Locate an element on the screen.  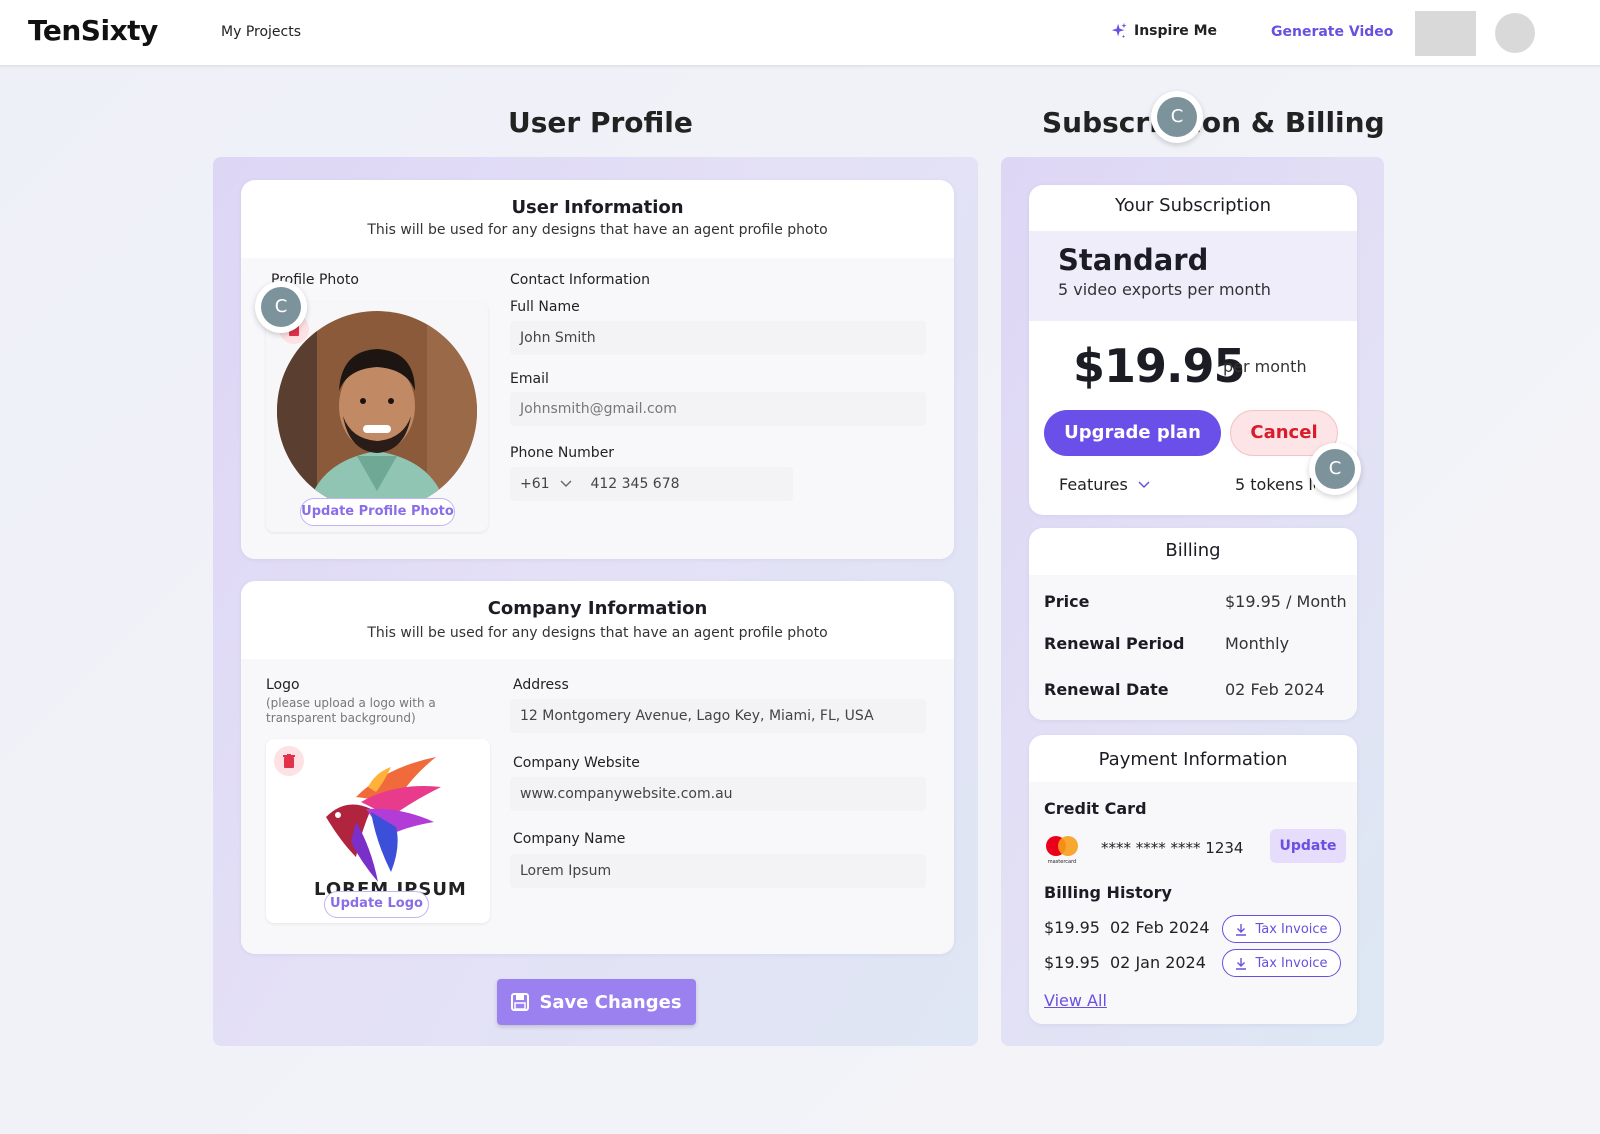
company-info-title: Company Information is located at coordinates (597, 608).